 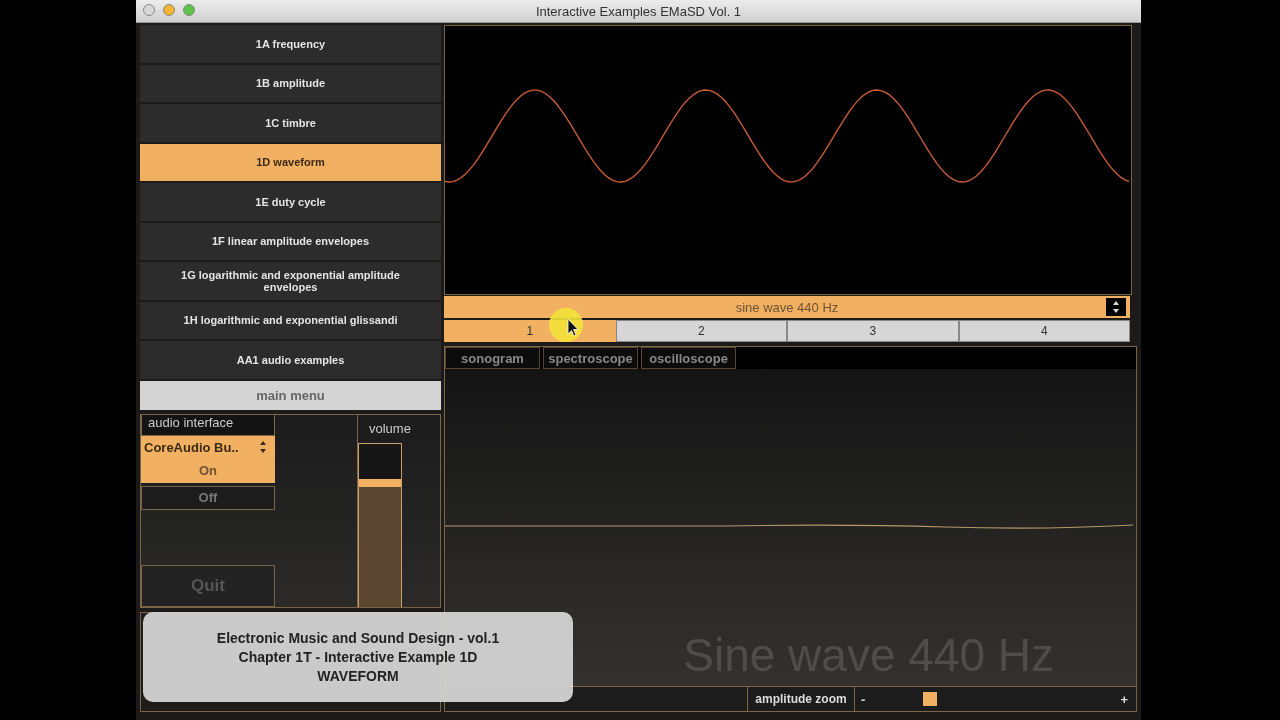 What do you see at coordinates (290, 44) in the screenshot?
I see `menu-item: 1A frequency` at bounding box center [290, 44].